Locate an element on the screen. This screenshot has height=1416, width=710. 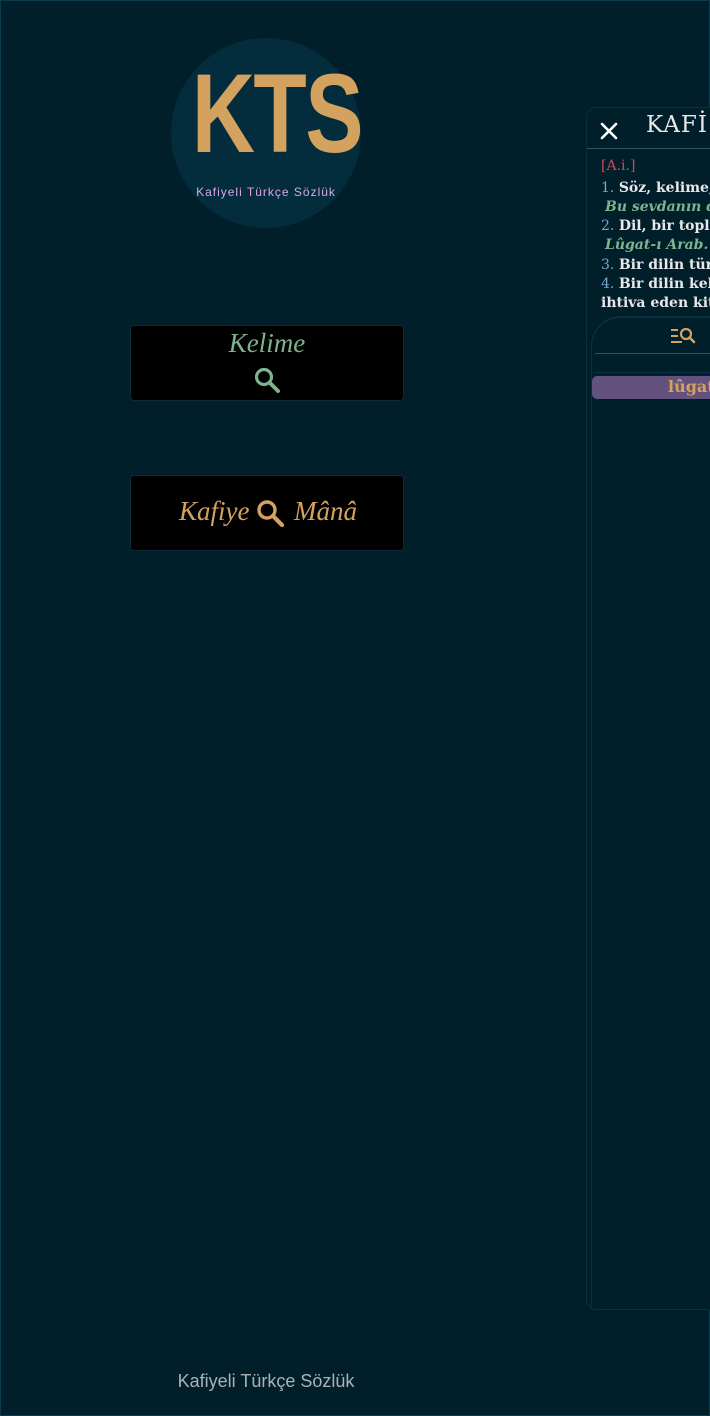
definition-number: 1. is located at coordinates (608, 188).